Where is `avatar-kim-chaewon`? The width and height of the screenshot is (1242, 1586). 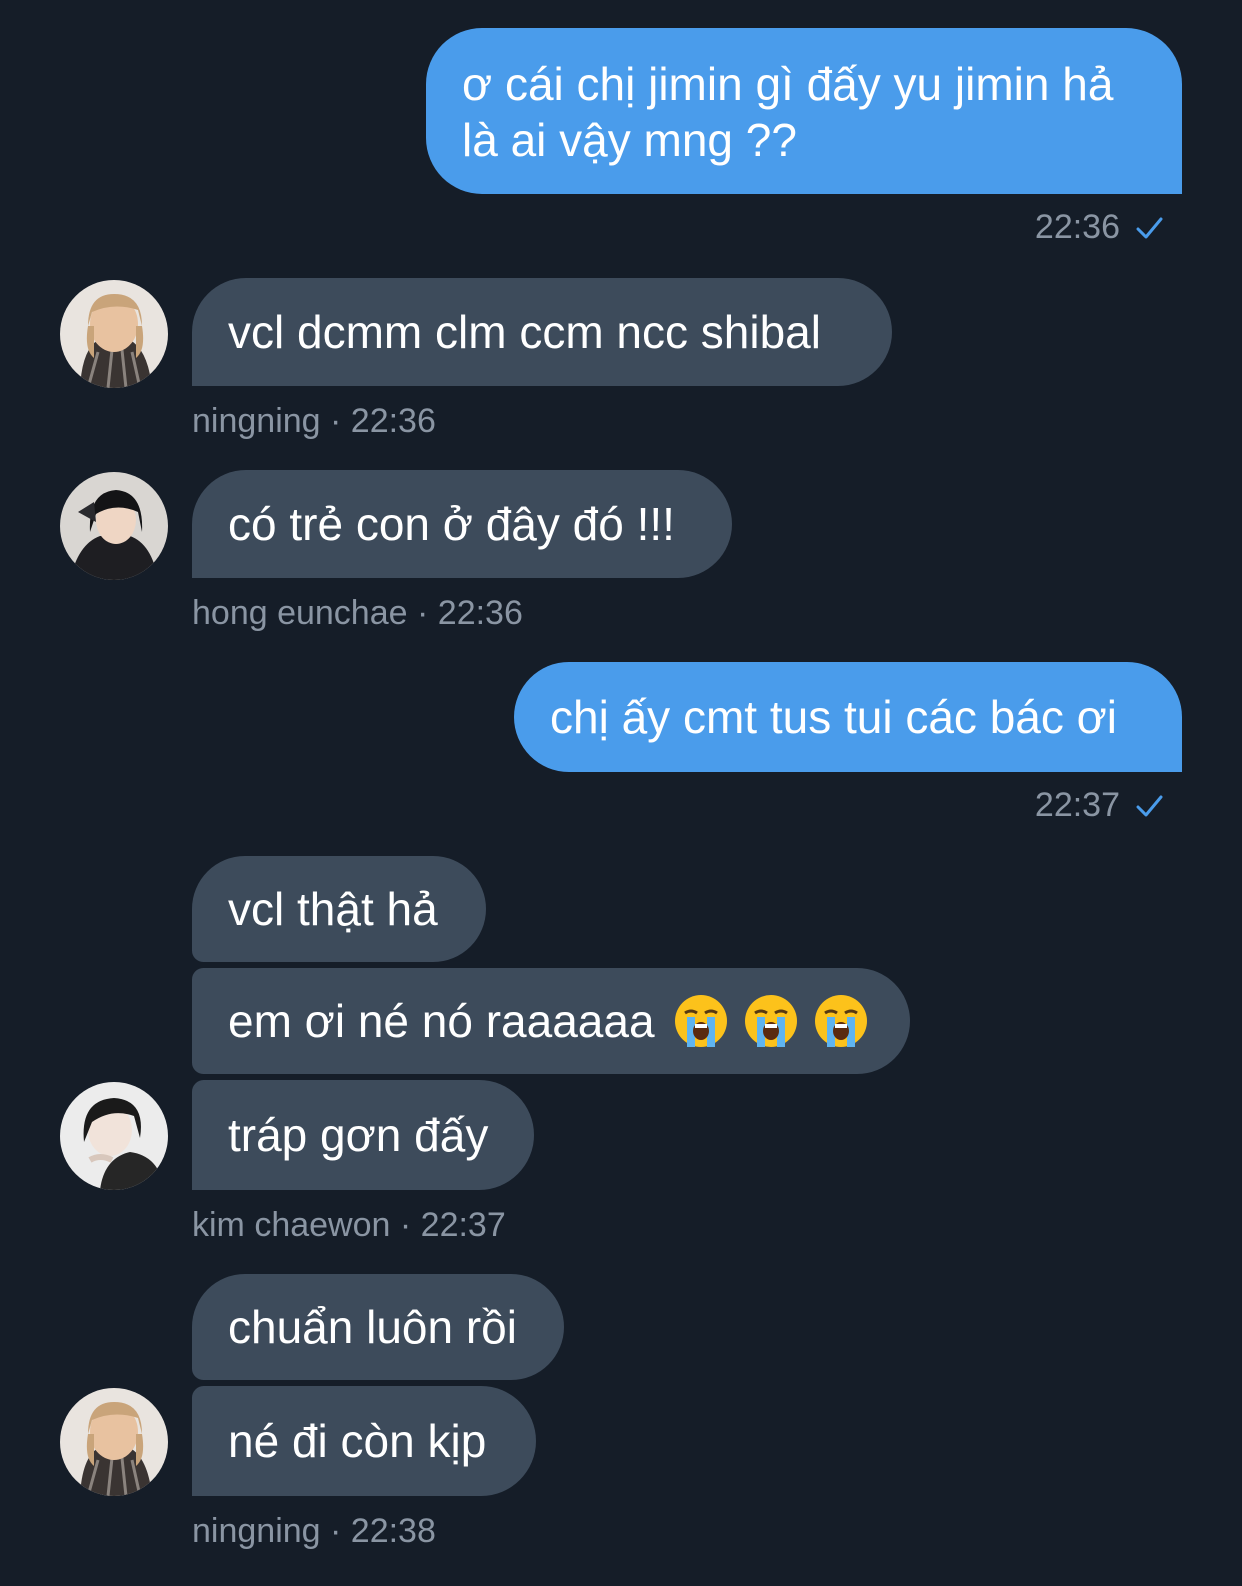
avatar-kim-chaewon is located at coordinates (114, 1136).